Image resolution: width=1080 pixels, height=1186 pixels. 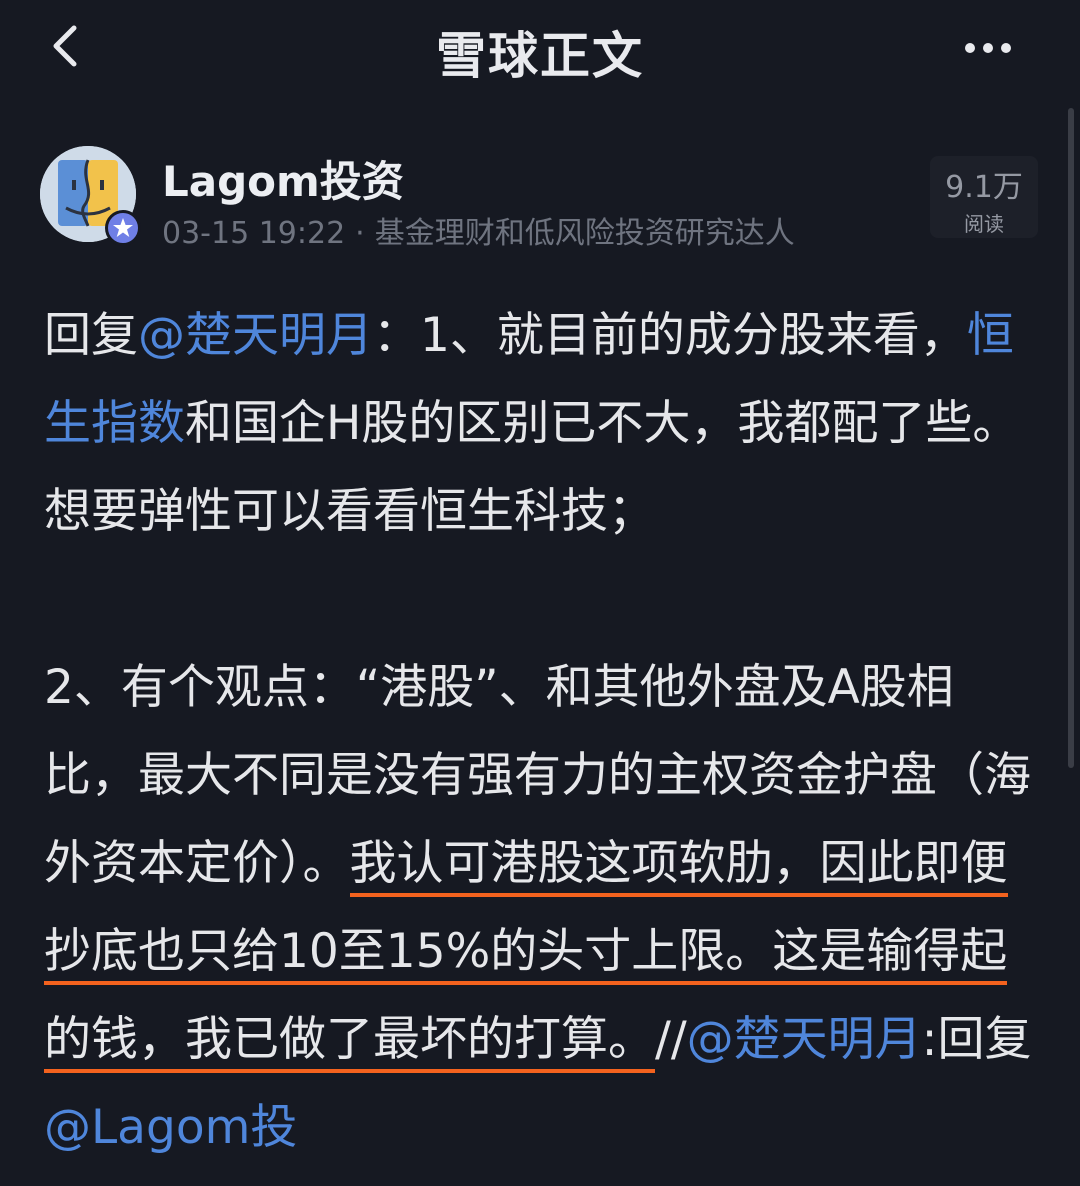 I want to click on page-title: 雪球正文, so click(x=540, y=56).